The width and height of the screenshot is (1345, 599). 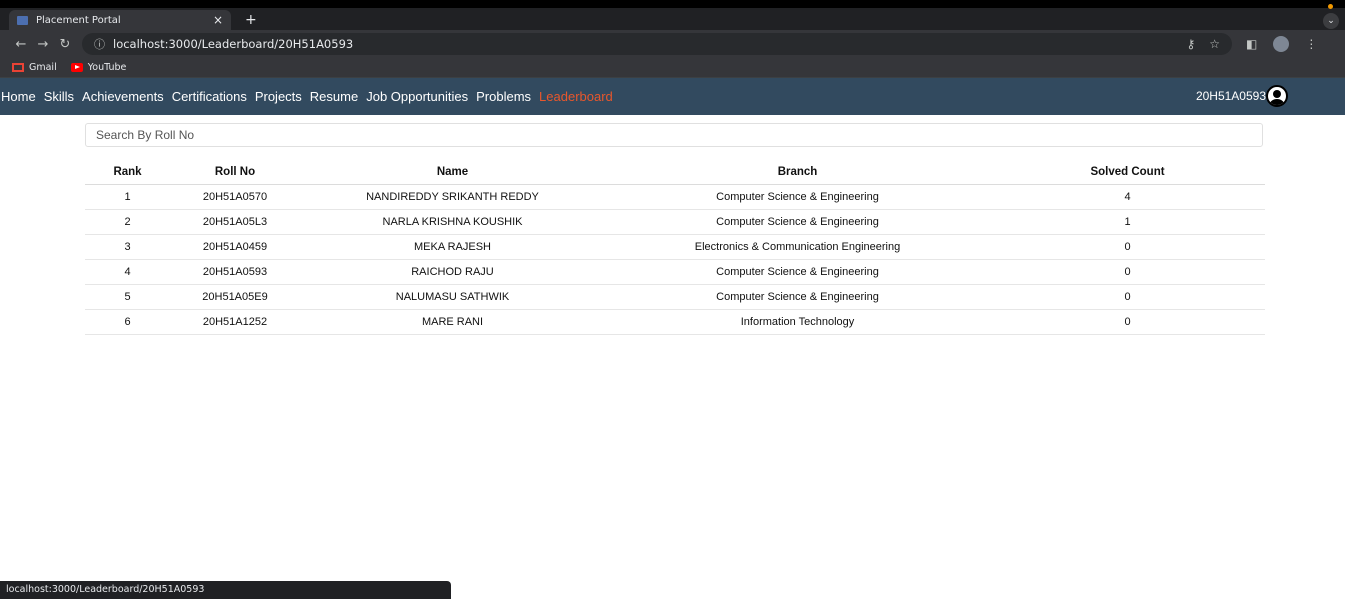 What do you see at coordinates (452, 297) in the screenshot?
I see `cell-name: NALUMASU SATHWIK` at bounding box center [452, 297].